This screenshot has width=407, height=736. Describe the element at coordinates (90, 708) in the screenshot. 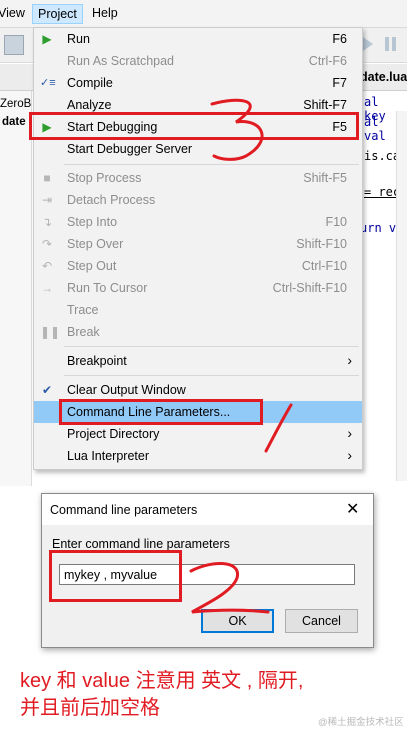

I see `annotation-line: 并且前后加空格` at that location.